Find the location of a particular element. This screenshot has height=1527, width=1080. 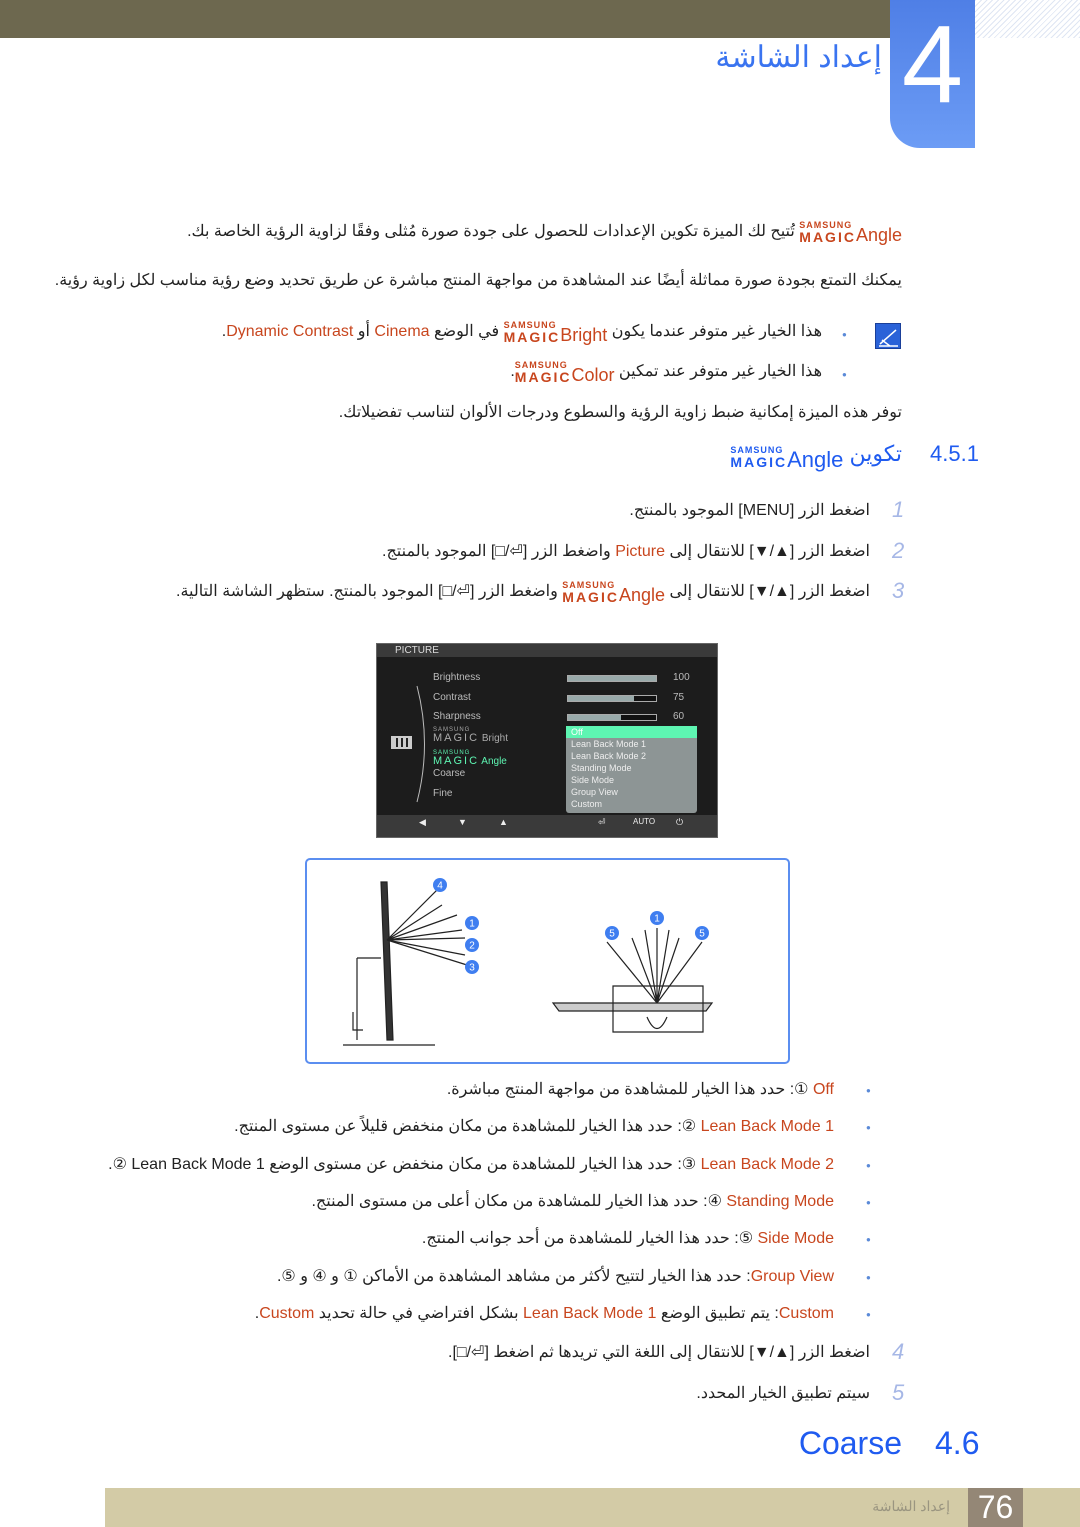

auto-label: AUTO is located at coordinates (644, 821).